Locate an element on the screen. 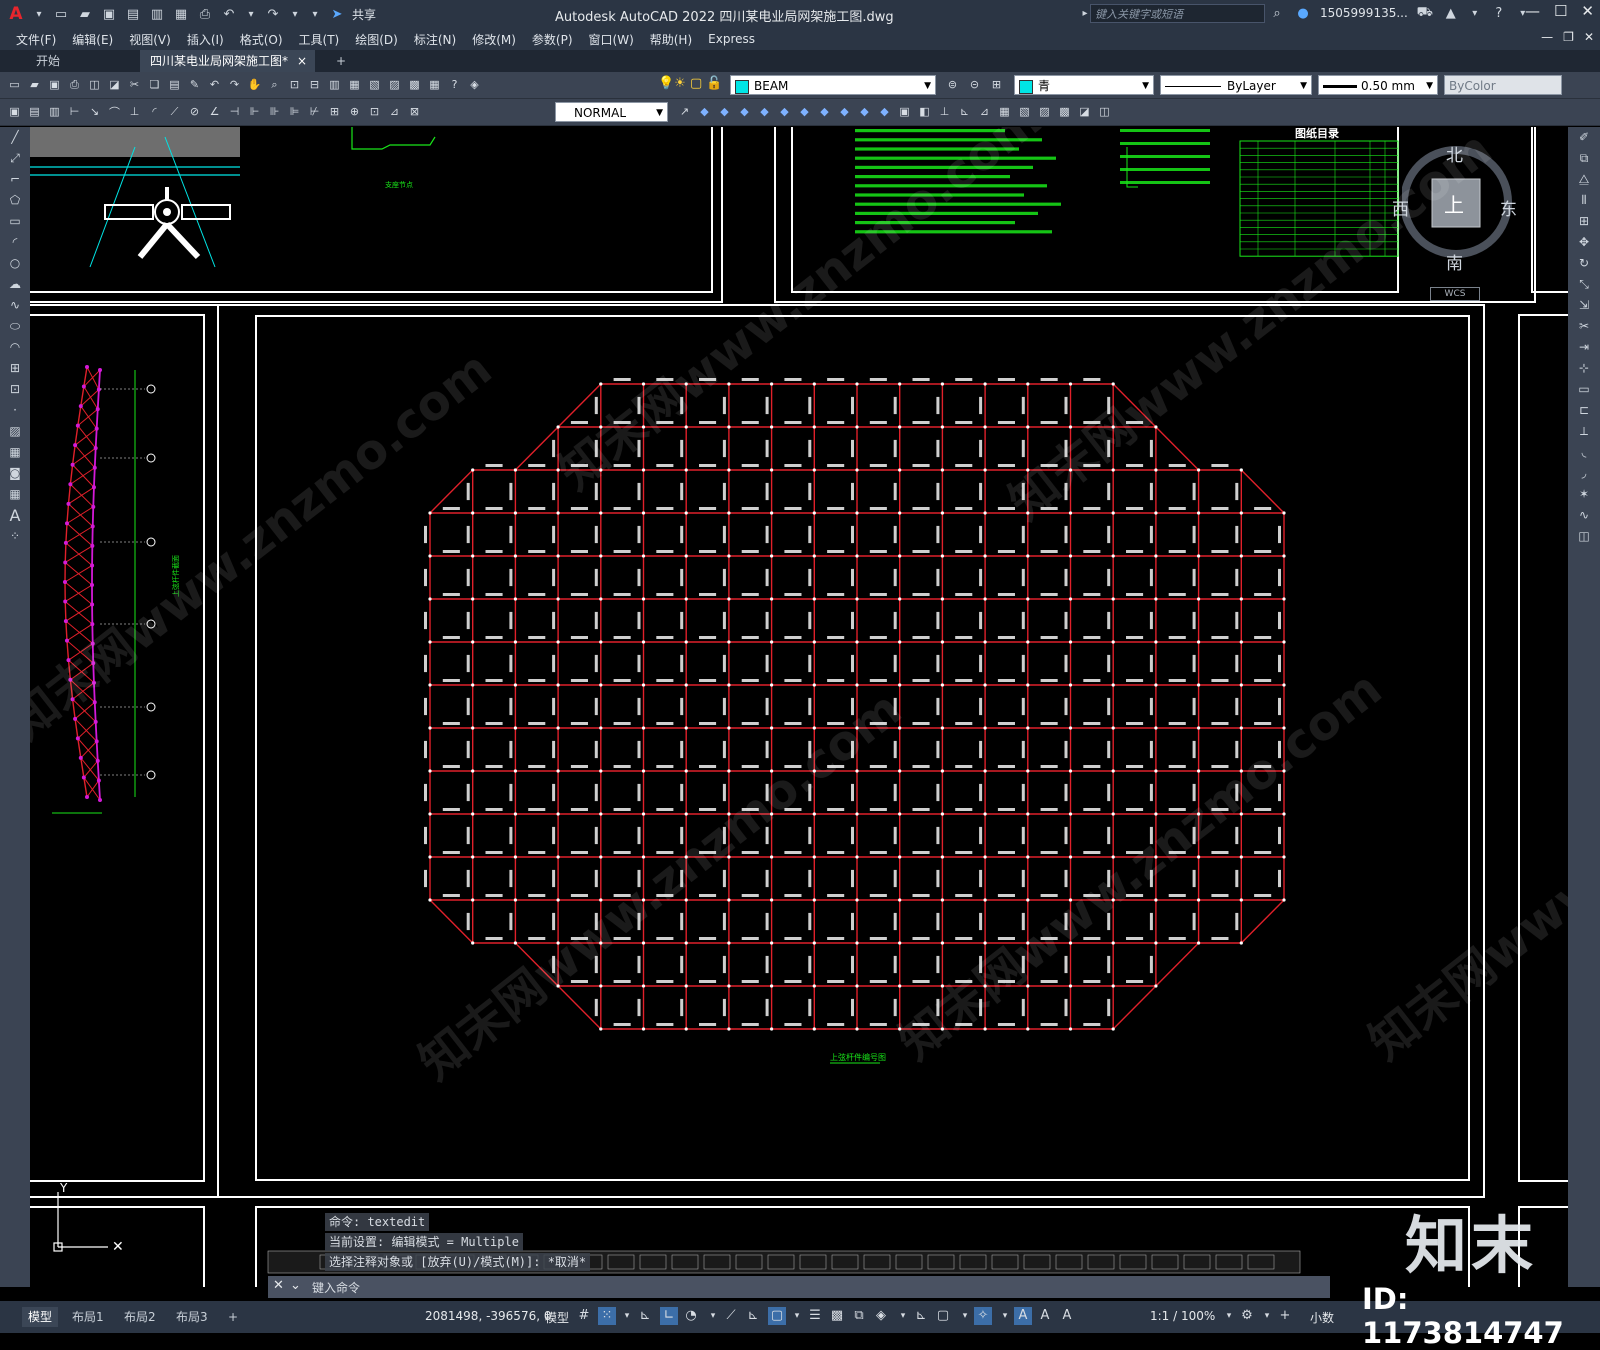 This screenshot has height=1350, width=1600. match-properties-icon: ✎ is located at coordinates (194, 84).